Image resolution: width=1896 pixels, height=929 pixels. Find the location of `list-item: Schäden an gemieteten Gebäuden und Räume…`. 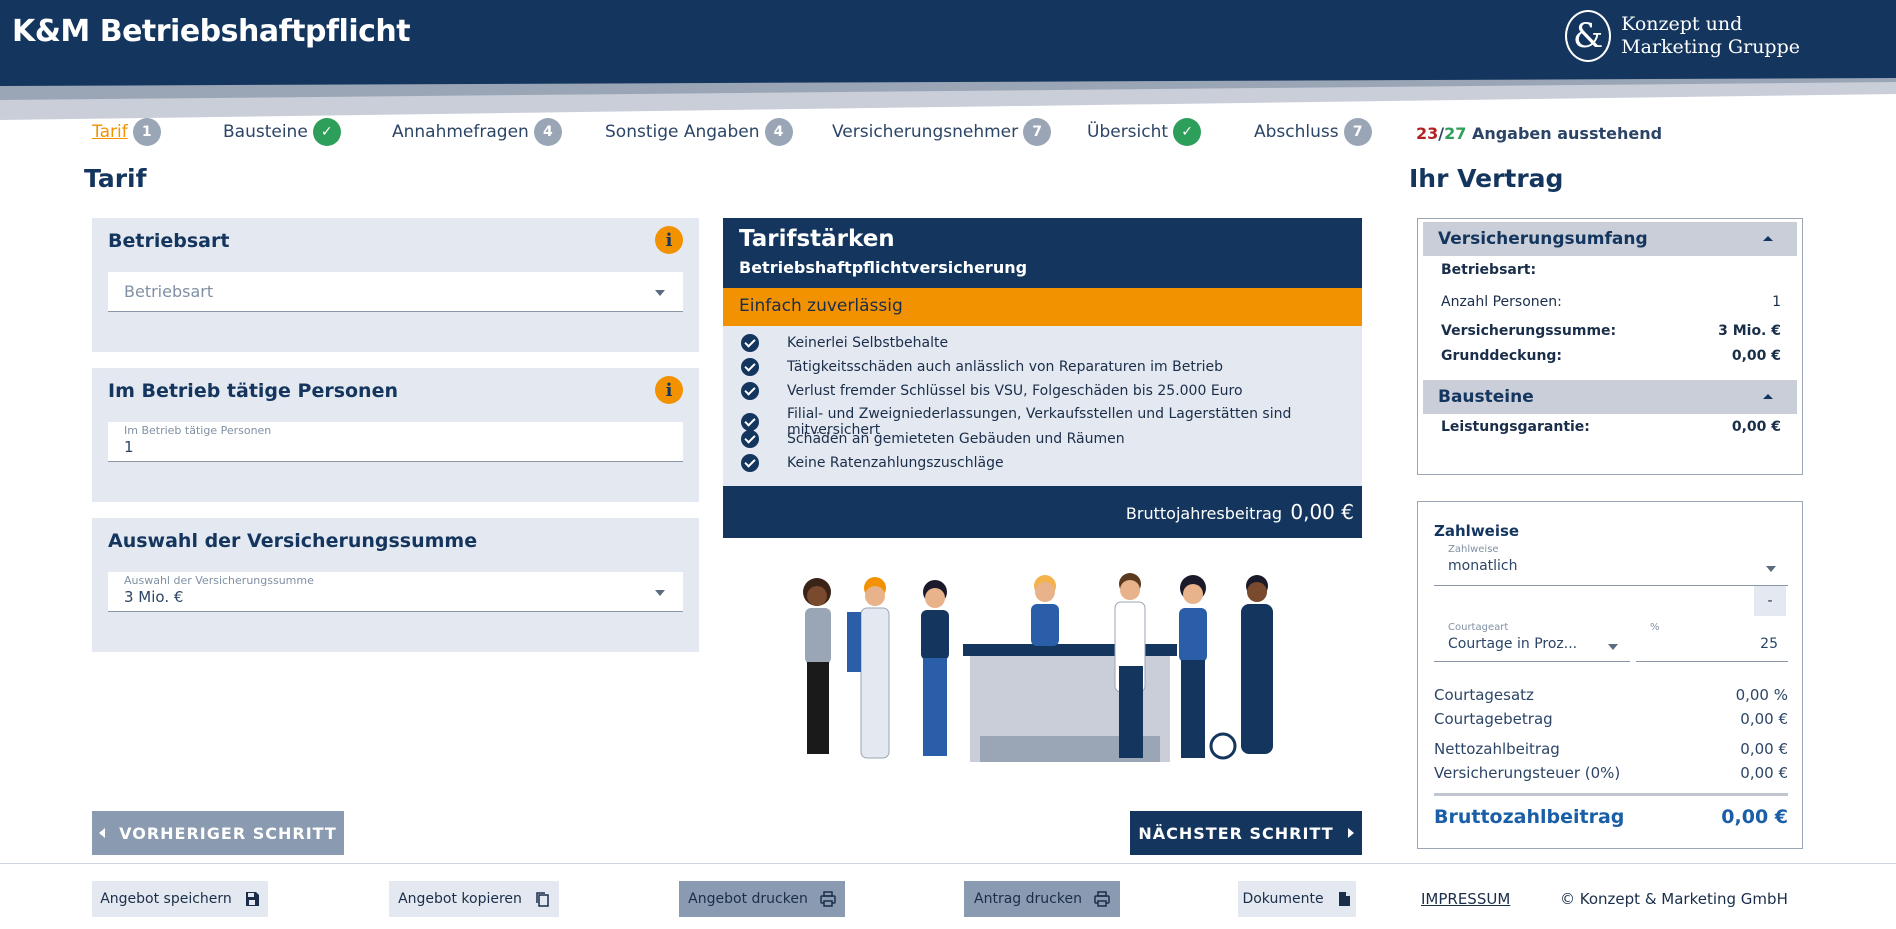

list-item: Schäden an gemieteten Gebäuden und Räume… is located at coordinates (933, 439).